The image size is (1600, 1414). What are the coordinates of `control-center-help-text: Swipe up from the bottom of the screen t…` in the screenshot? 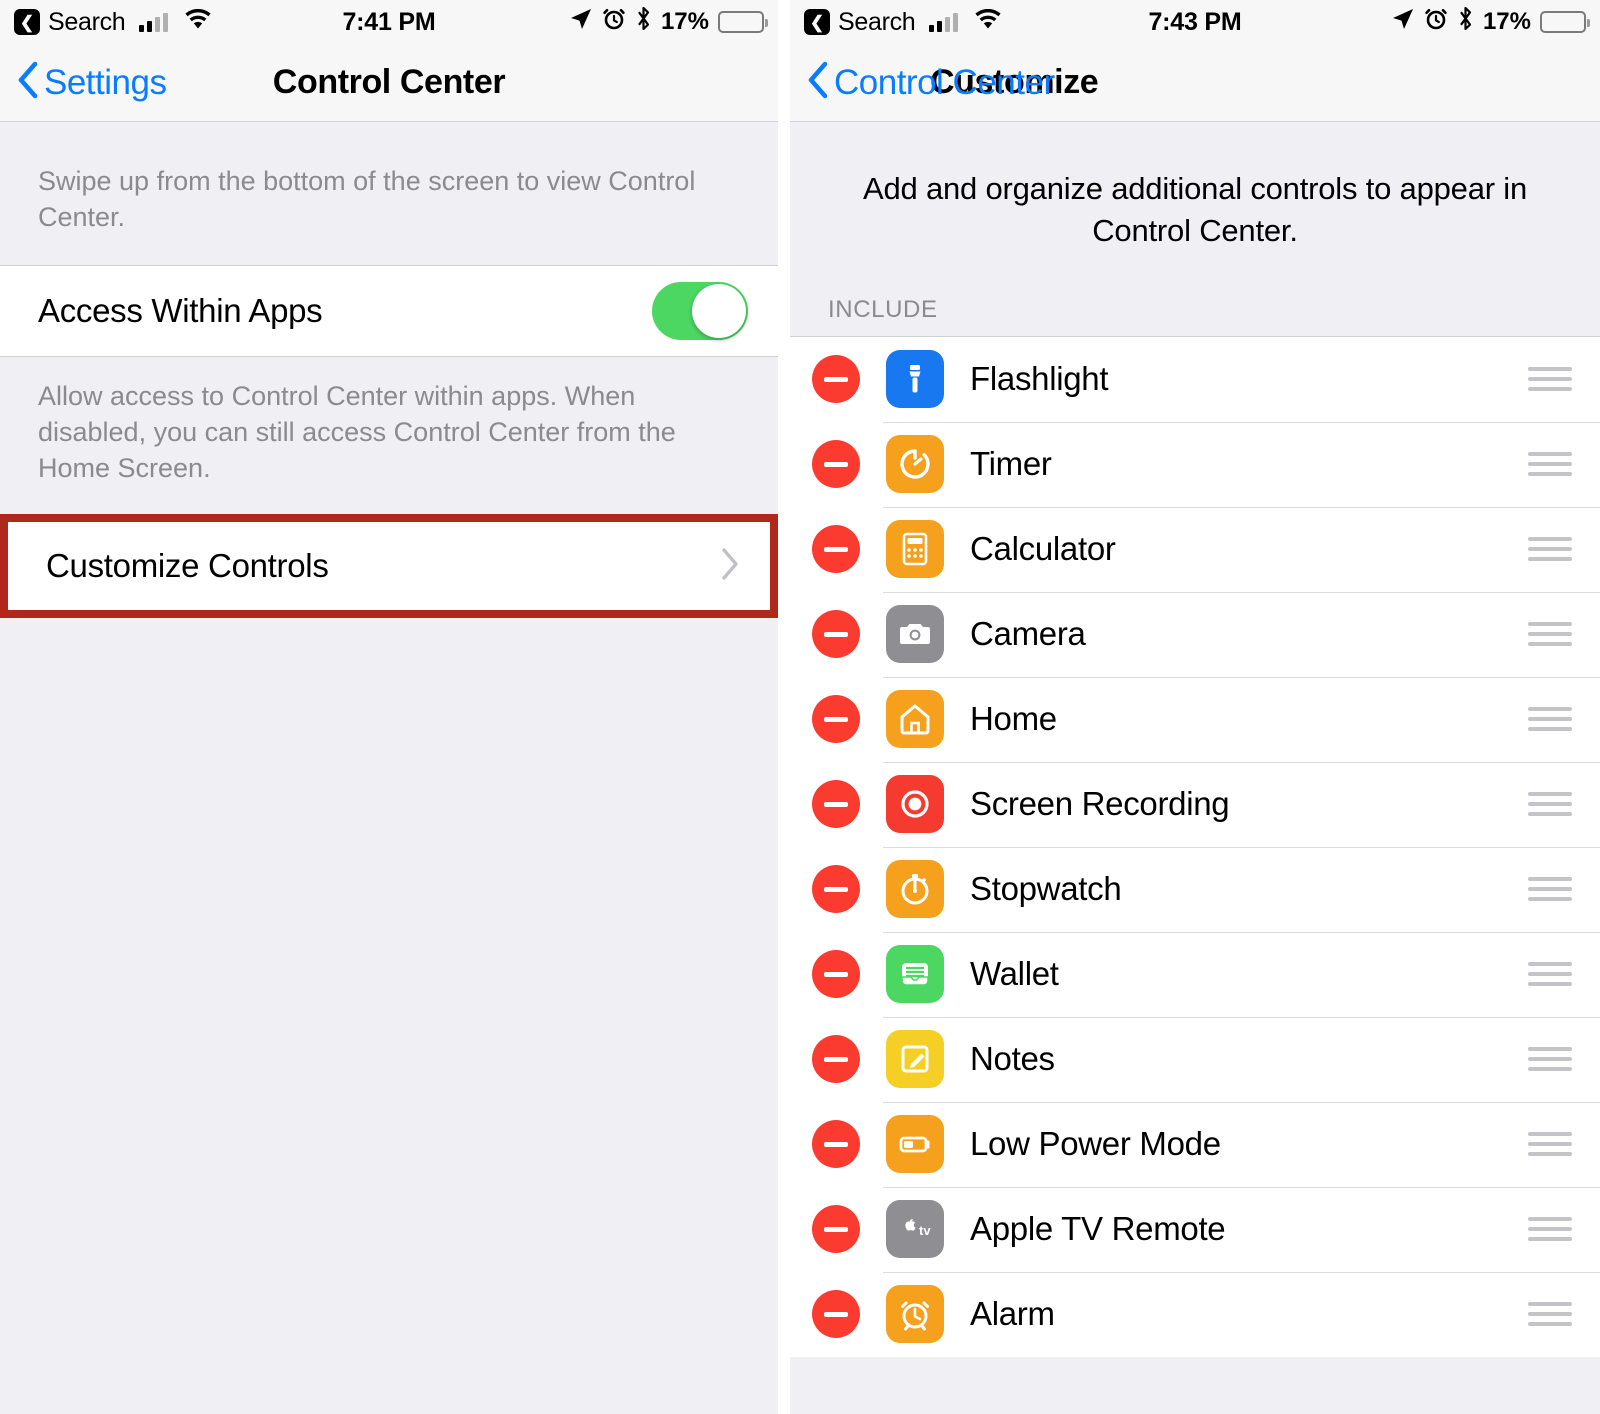 It's located at (367, 199).